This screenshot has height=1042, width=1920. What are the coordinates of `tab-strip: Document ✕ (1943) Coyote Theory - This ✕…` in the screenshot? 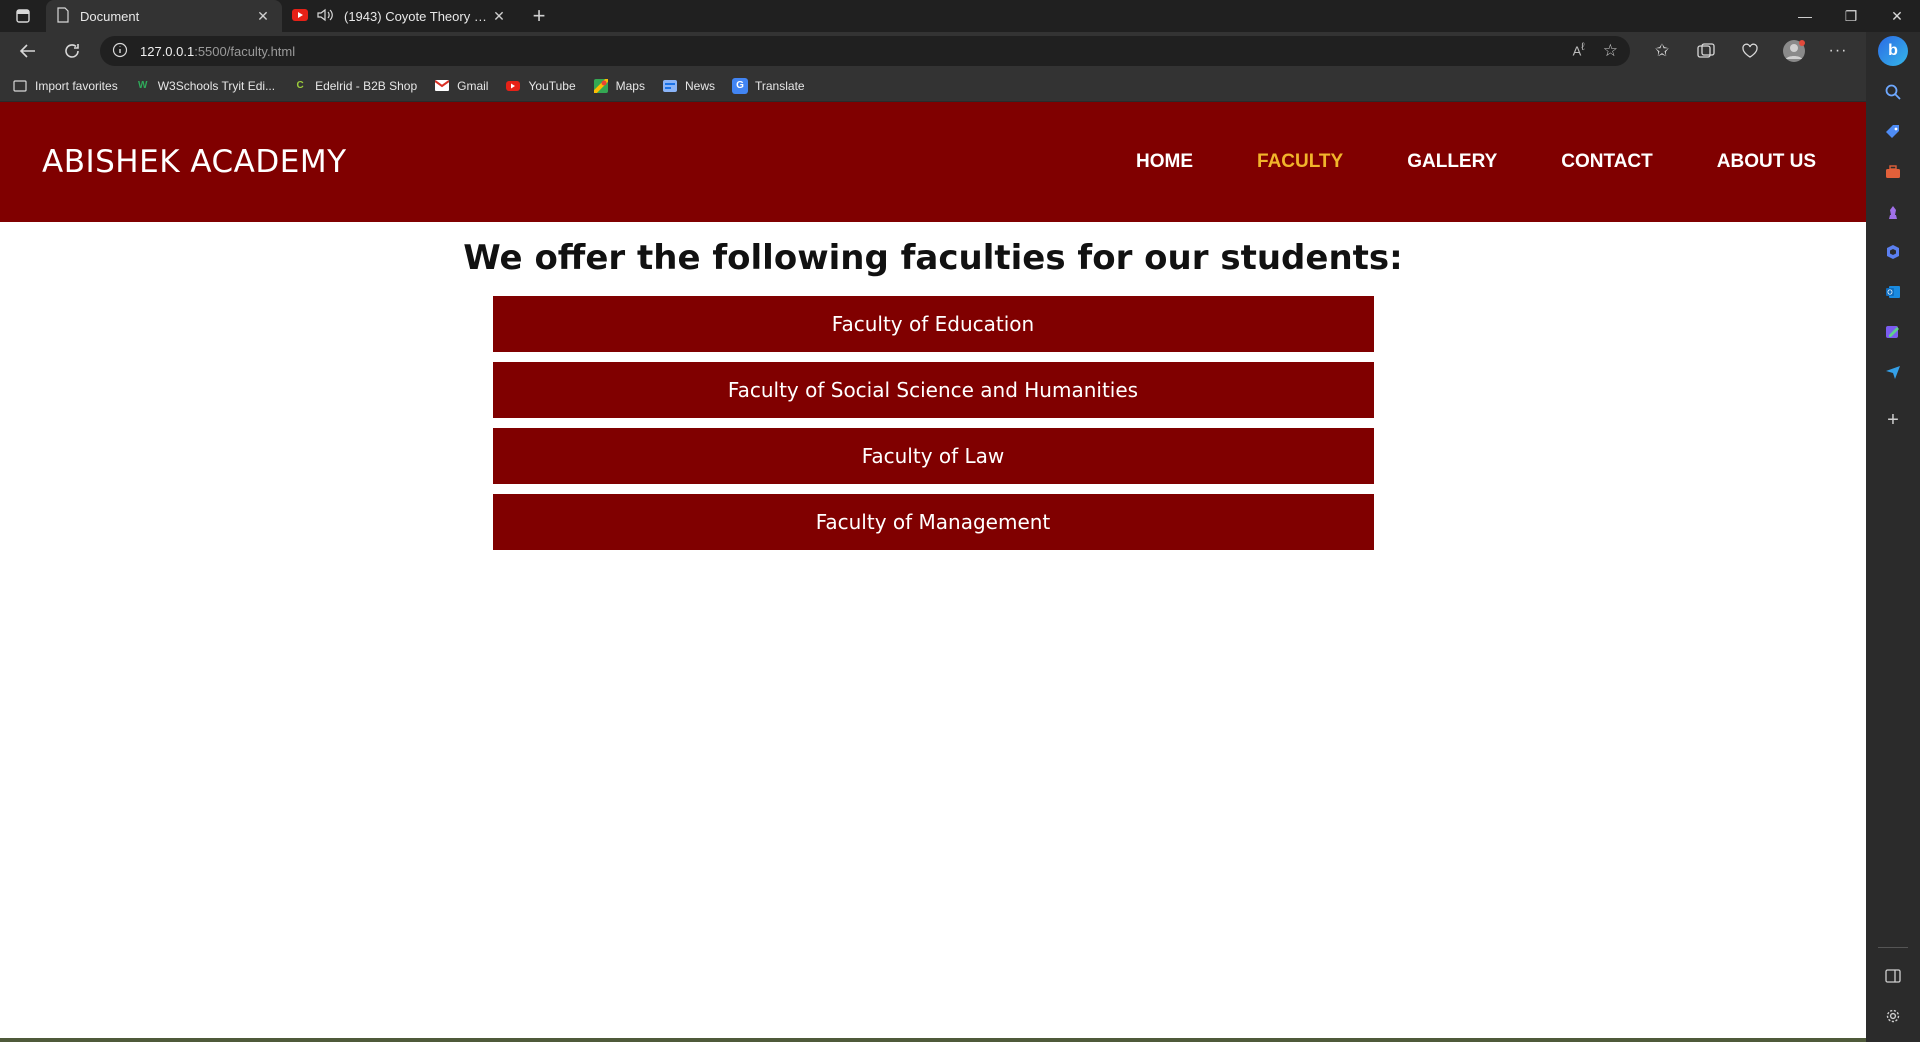 It's located at (960, 16).